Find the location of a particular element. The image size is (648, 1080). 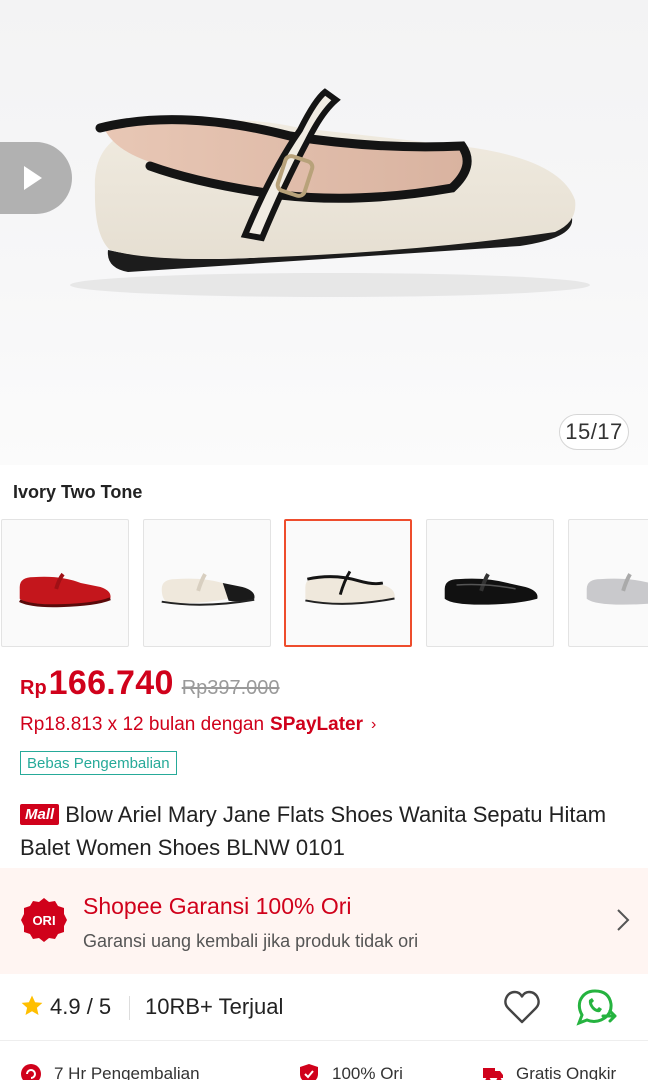

perks-row: 7 Hr Pengembalian 100% Ori Gratis Ongkir is located at coordinates (324, 1071).